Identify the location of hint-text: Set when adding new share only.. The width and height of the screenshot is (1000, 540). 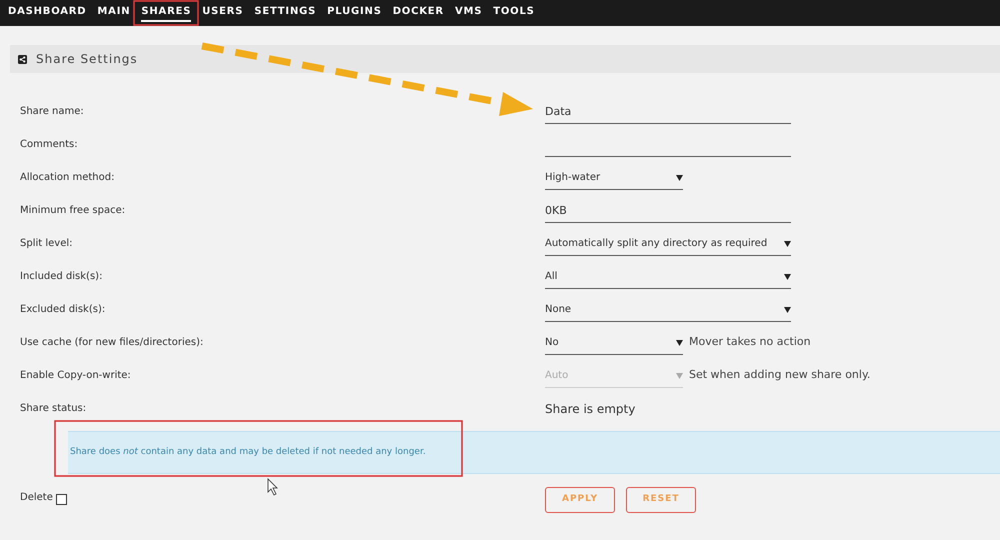
(779, 375).